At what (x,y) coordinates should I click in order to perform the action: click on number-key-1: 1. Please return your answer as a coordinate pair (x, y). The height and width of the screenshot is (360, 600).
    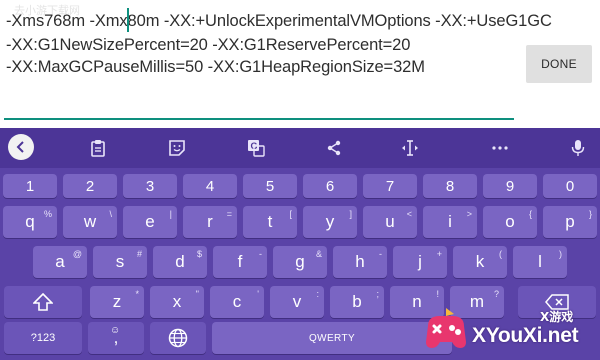
    Looking at the image, I should click on (30, 186).